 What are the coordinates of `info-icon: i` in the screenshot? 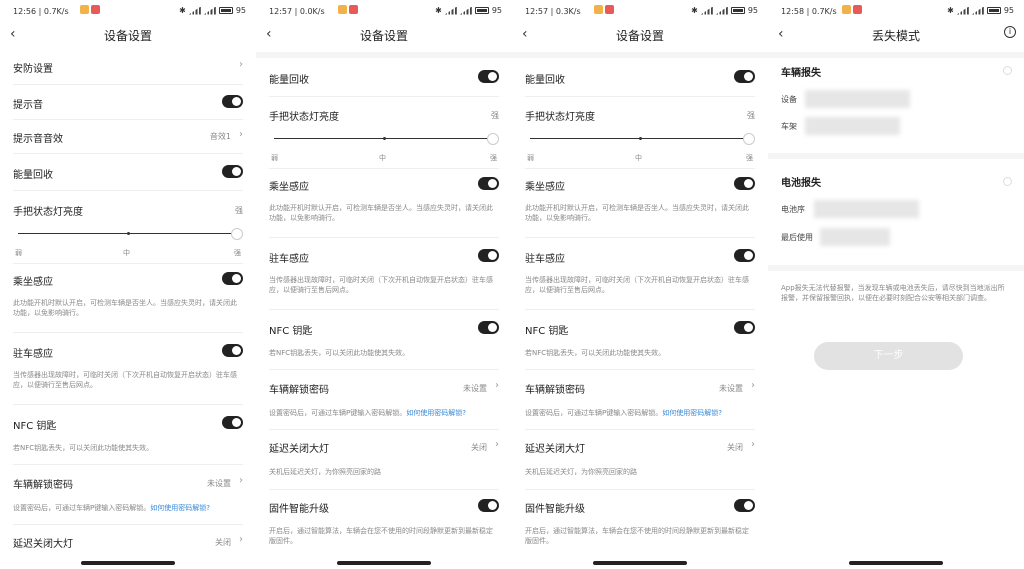 It's located at (1010, 32).